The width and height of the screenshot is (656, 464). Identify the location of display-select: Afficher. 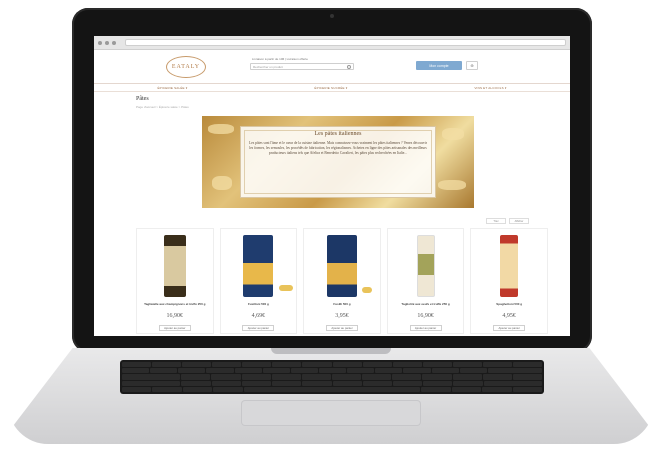
(519, 221).